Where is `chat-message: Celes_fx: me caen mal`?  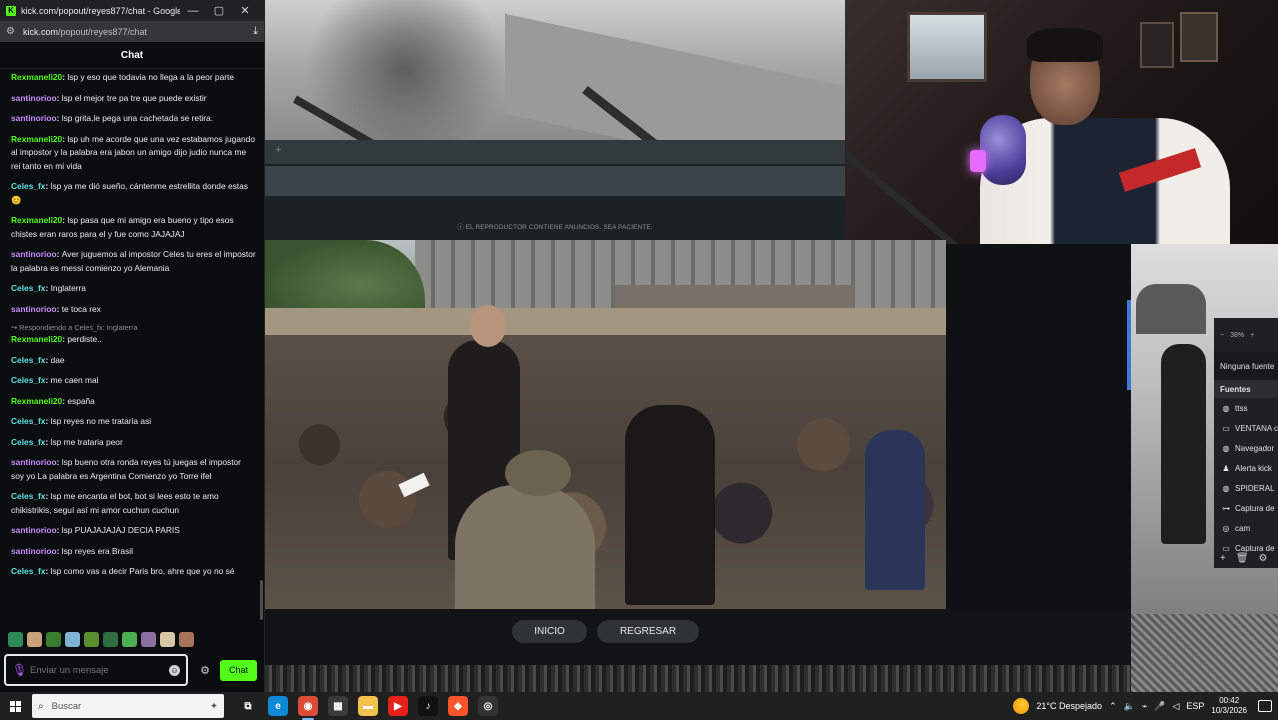
chat-message: Celes_fx: me caen mal is located at coordinates (133, 381).